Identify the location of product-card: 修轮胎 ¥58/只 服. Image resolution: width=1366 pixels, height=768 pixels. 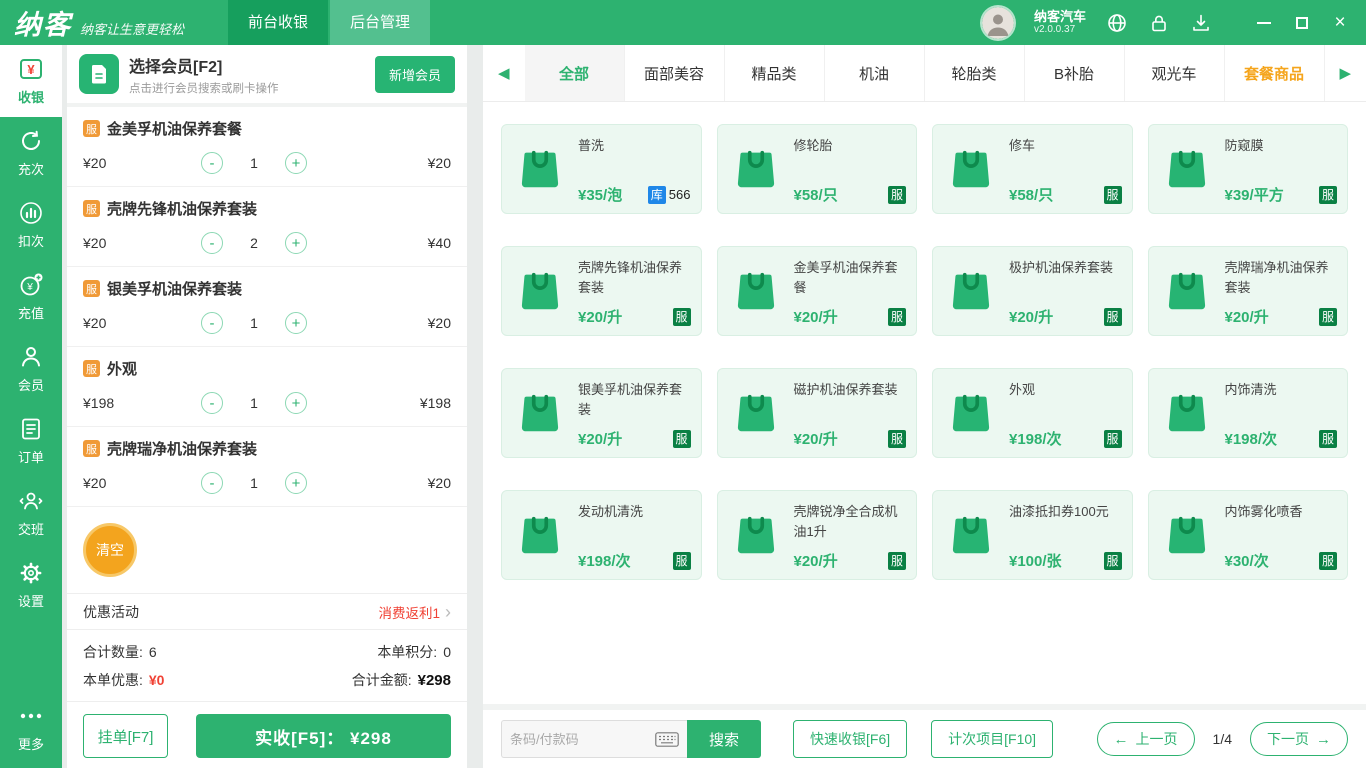
(816, 169).